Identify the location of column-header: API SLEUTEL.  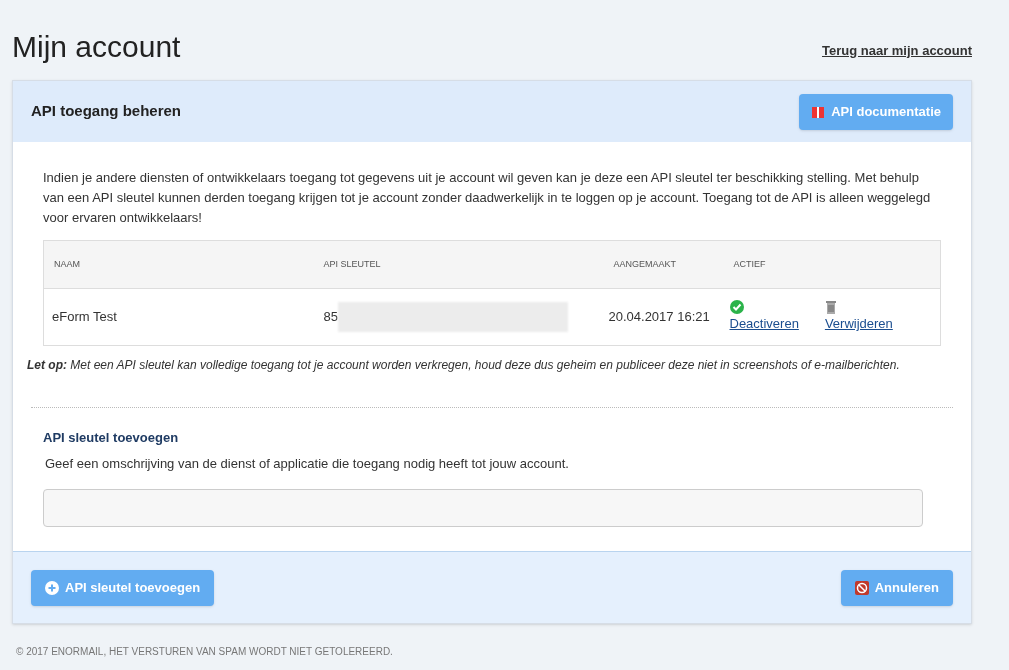
(458, 264).